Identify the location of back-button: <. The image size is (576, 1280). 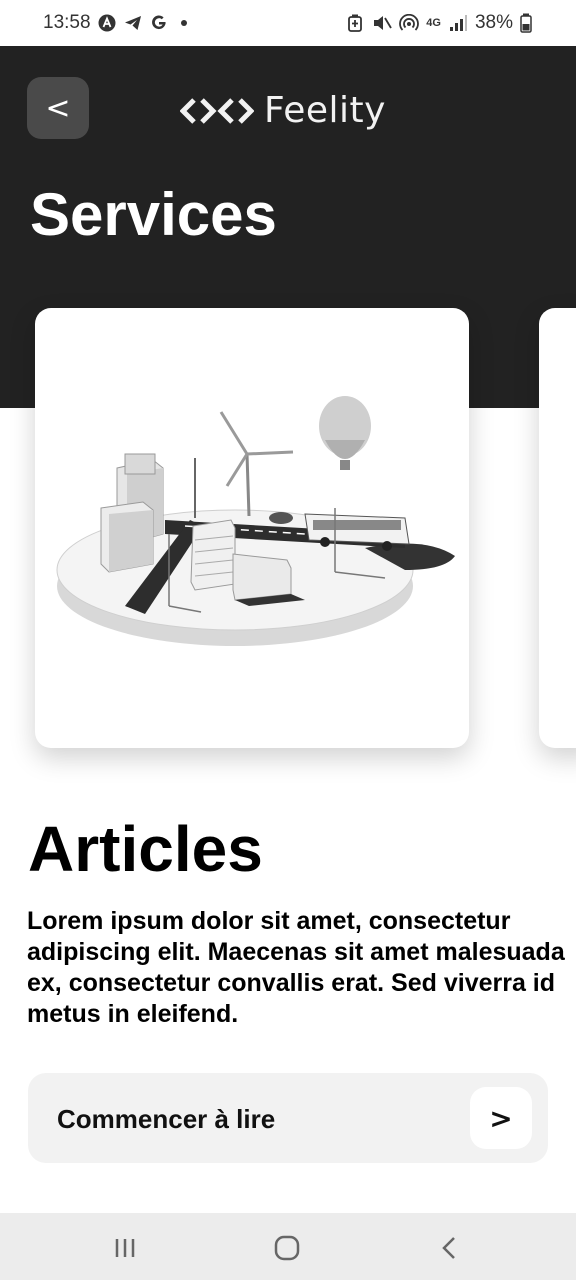
(58, 108).